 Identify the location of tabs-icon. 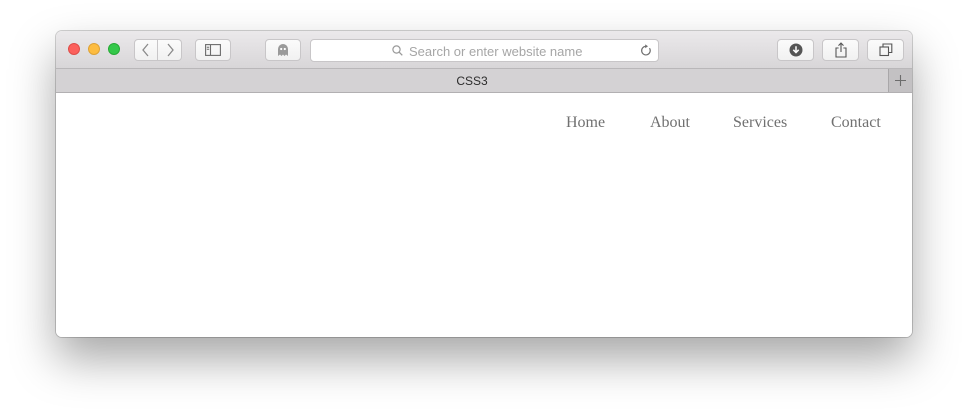
(885, 50).